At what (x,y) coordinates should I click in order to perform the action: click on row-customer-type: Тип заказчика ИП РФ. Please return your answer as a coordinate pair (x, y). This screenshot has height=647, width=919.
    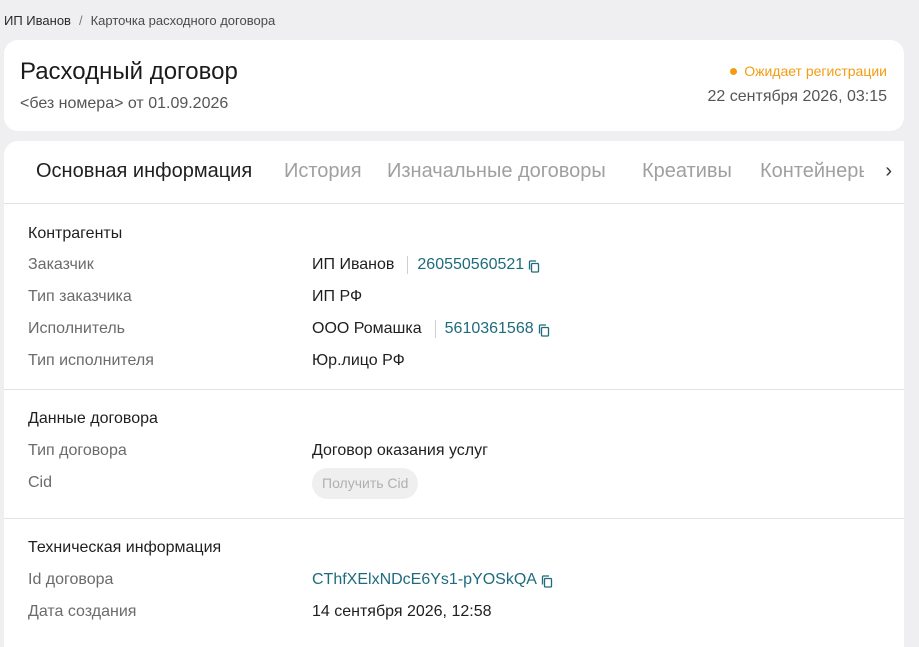
    Looking at the image, I should click on (458, 300).